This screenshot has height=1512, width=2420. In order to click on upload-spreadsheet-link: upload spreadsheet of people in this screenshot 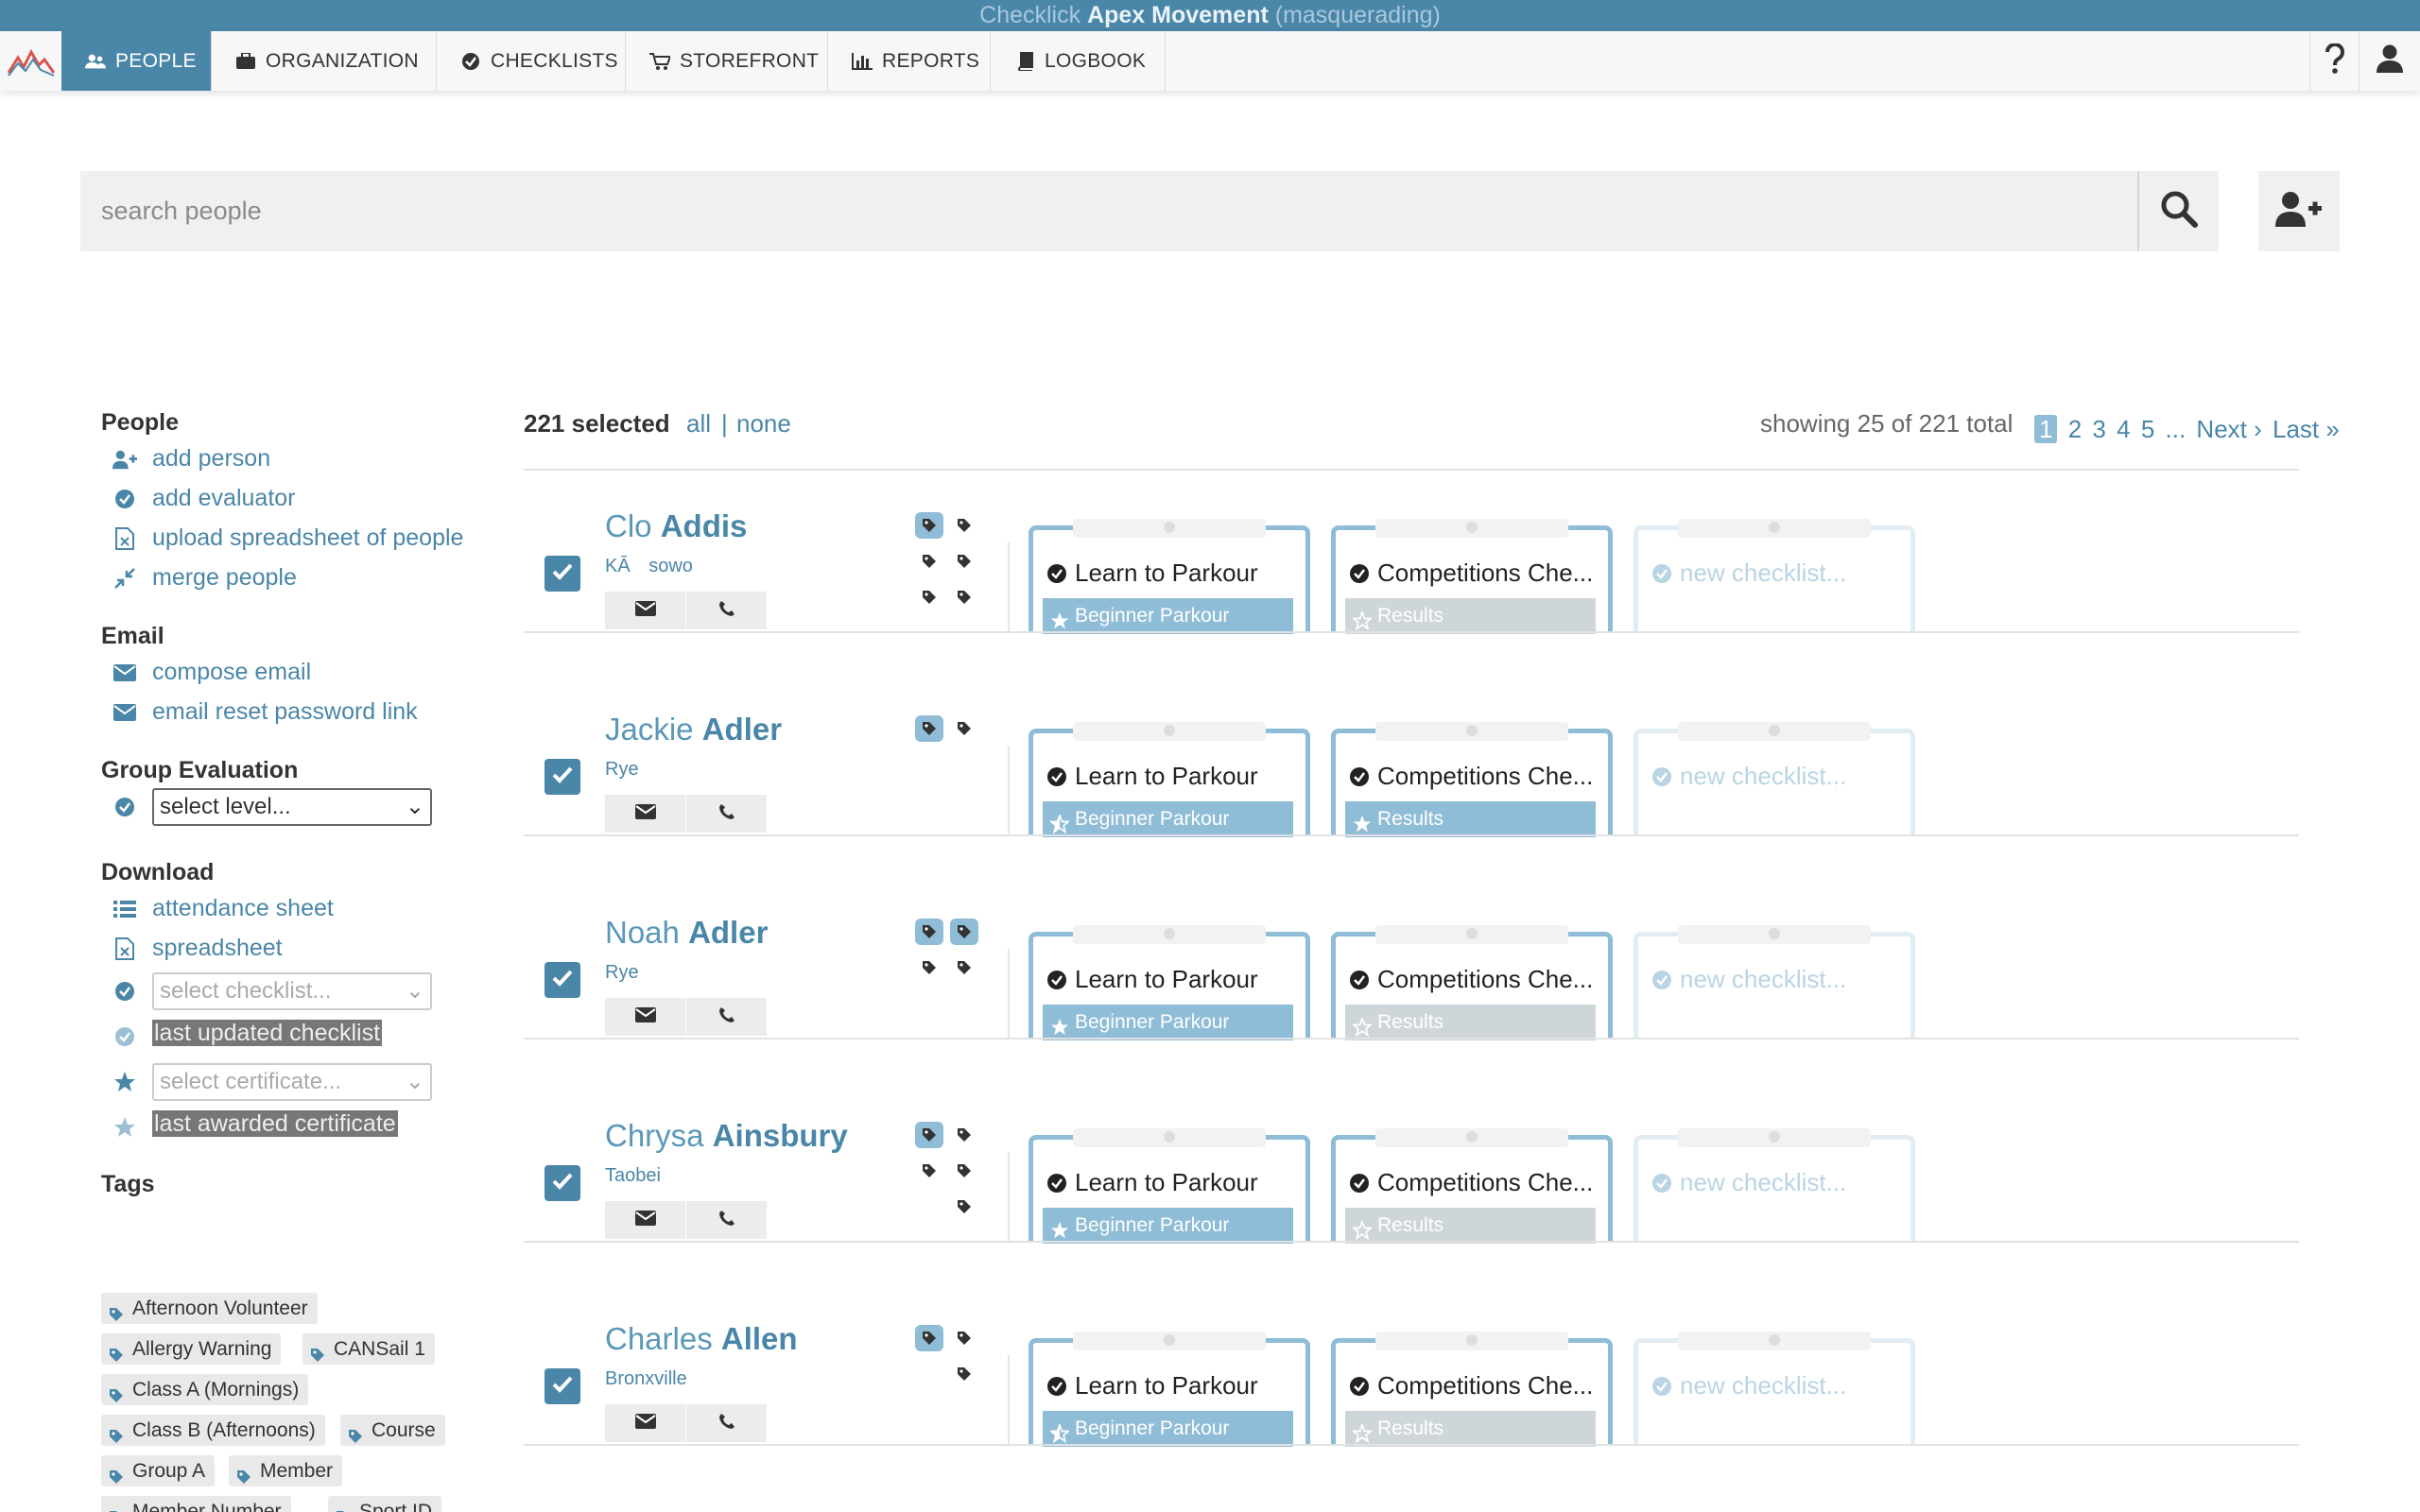, I will do `click(299, 538)`.